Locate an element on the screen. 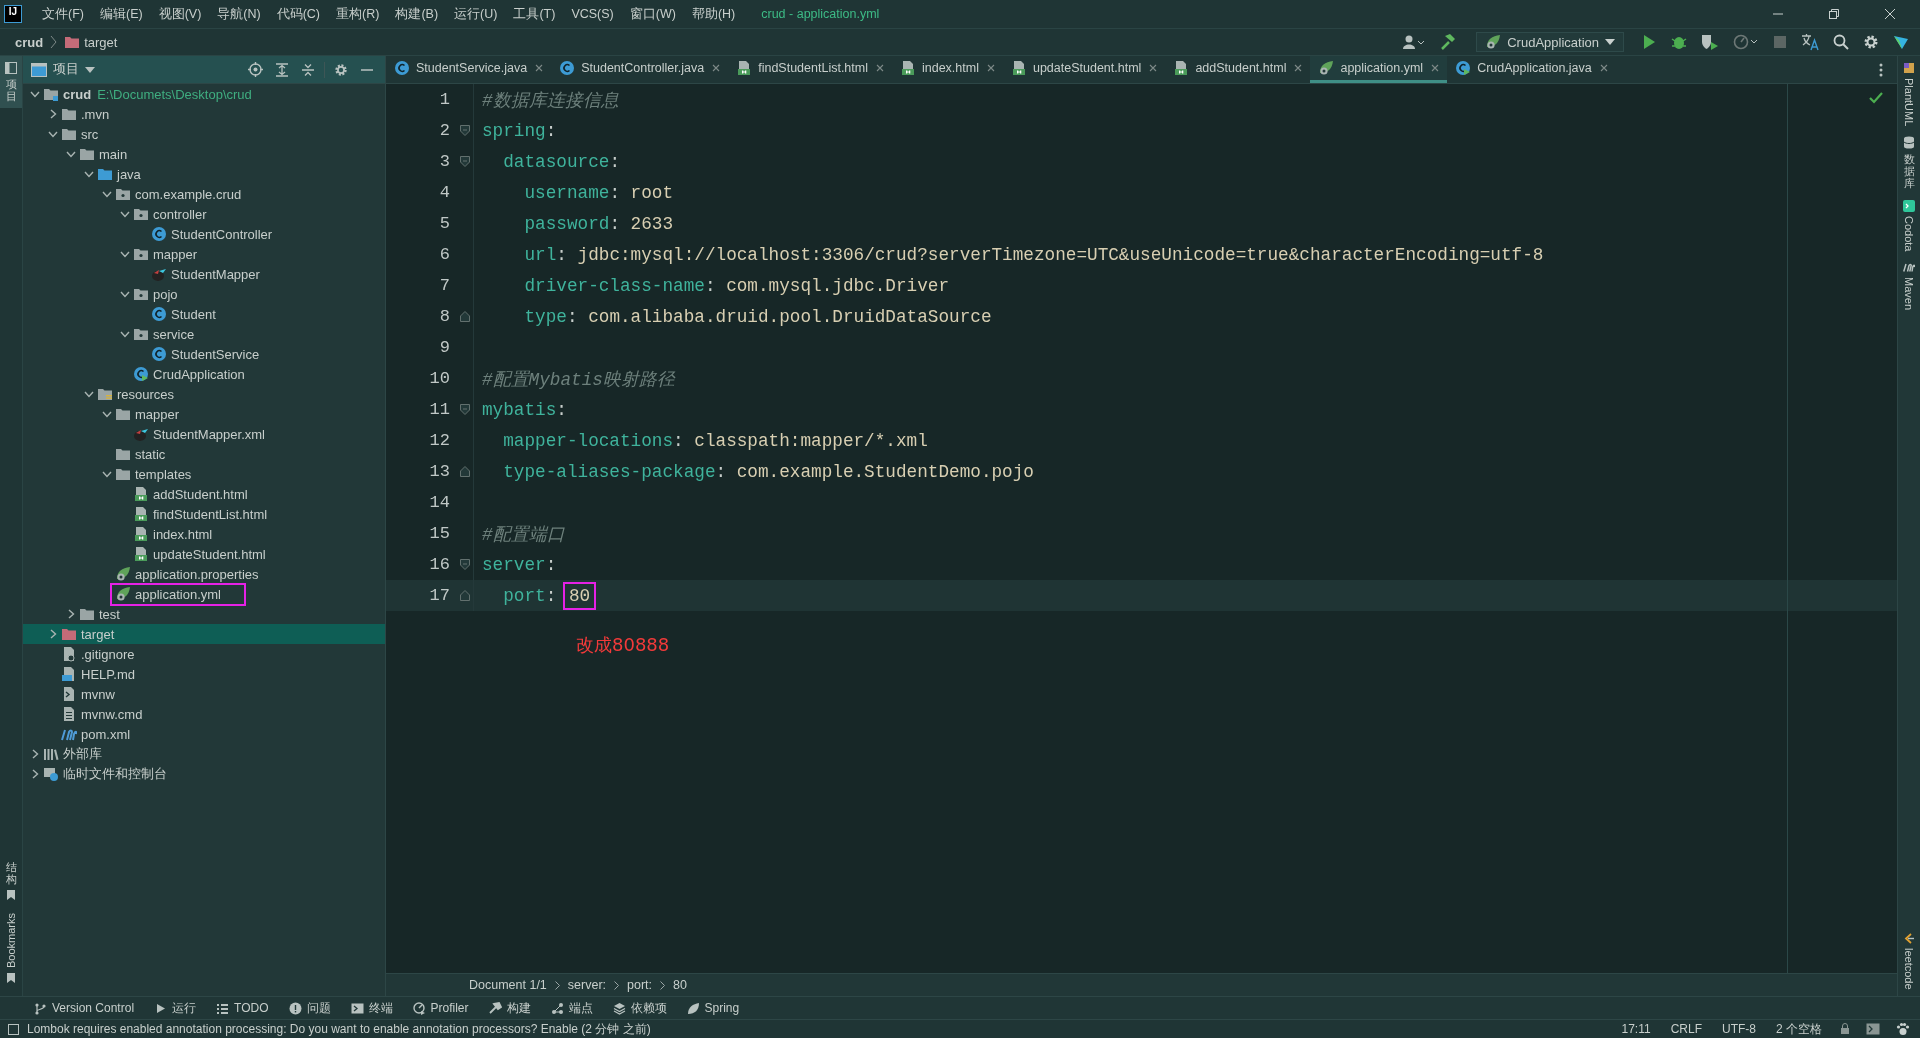  tree-item: application.properties is located at coordinates (204, 574).